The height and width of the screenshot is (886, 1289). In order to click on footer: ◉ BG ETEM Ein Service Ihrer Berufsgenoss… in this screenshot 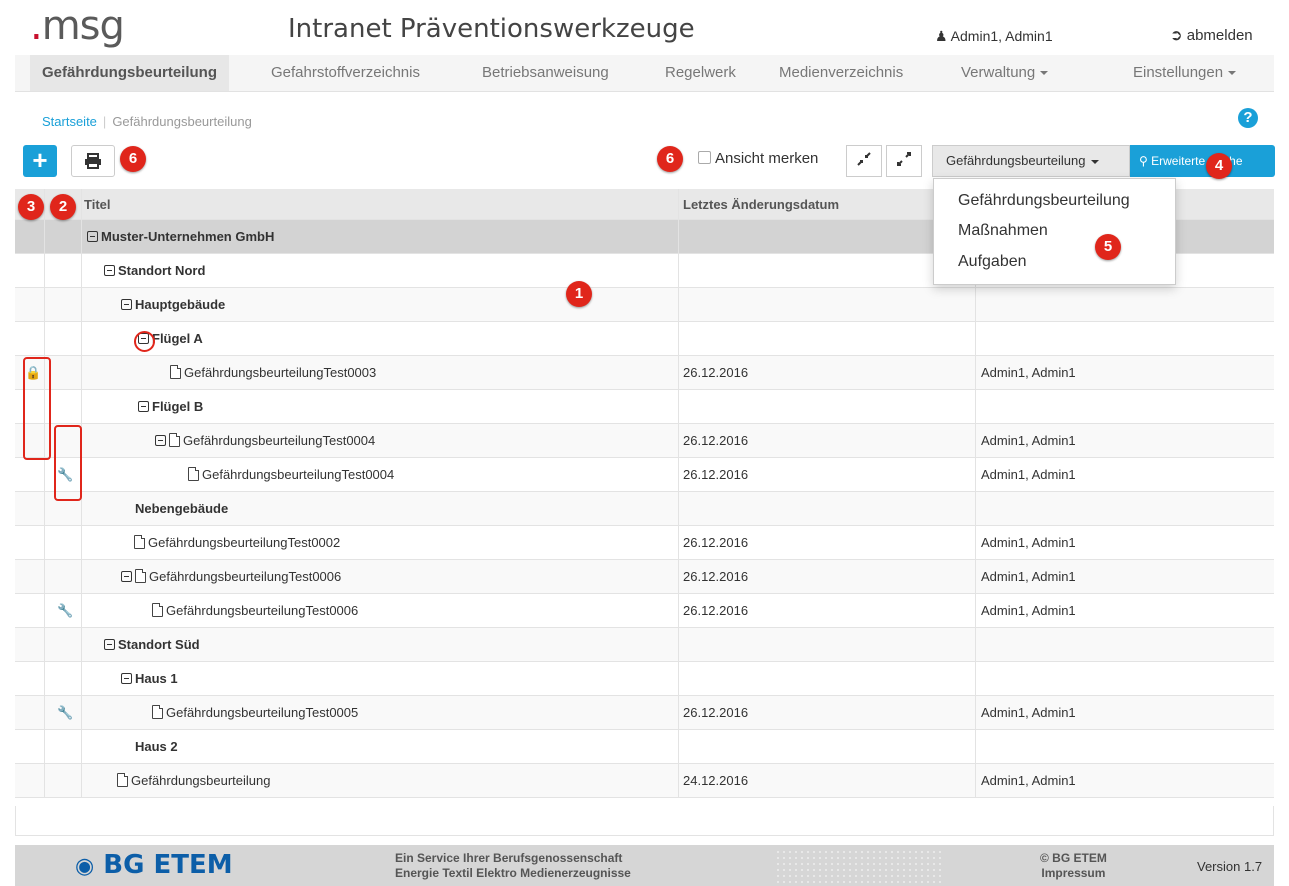, I will do `click(644, 865)`.